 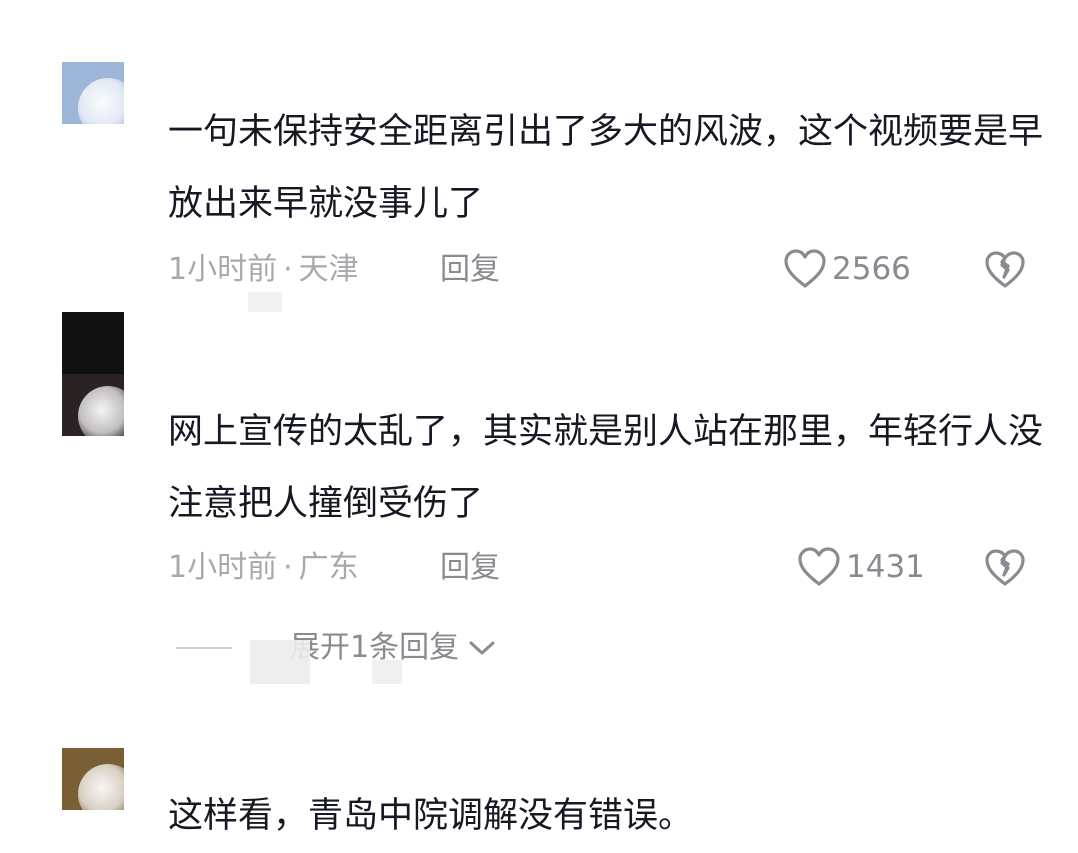 I want to click on like-count: 1431, so click(x=885, y=567).